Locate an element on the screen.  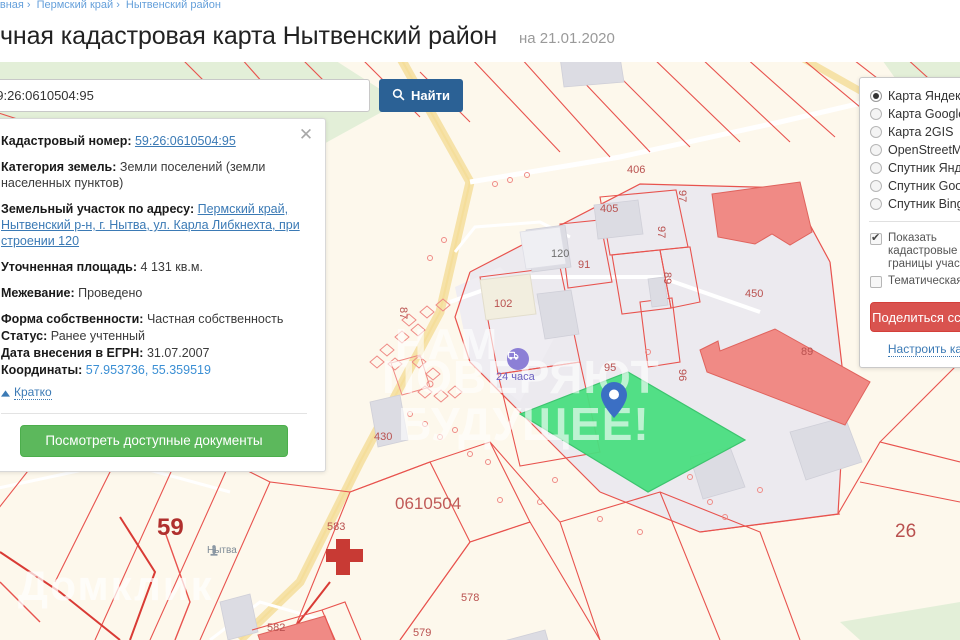
map-settings-link: Настроить карту is located at coordinates (910, 349).